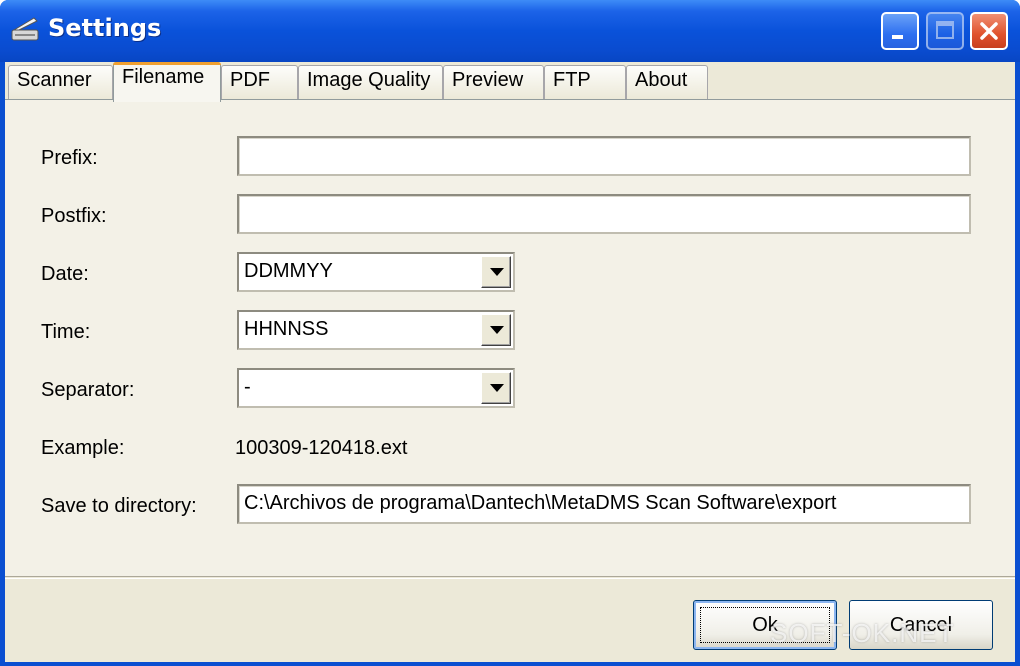 The width and height of the screenshot is (1020, 666). I want to click on tab-scanner: Scanner, so click(60, 82).